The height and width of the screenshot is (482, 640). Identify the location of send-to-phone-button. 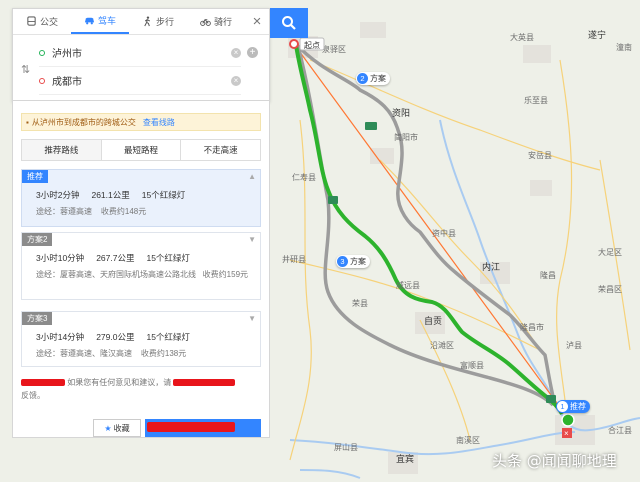
(203, 428).